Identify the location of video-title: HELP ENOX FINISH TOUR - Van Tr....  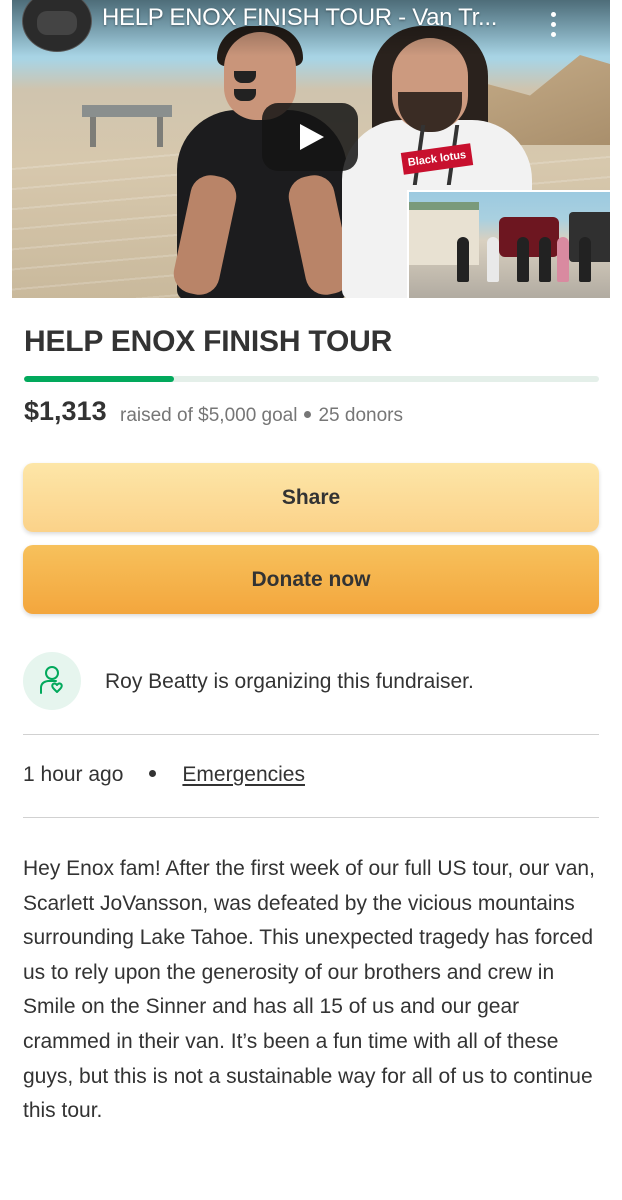
(299, 18).